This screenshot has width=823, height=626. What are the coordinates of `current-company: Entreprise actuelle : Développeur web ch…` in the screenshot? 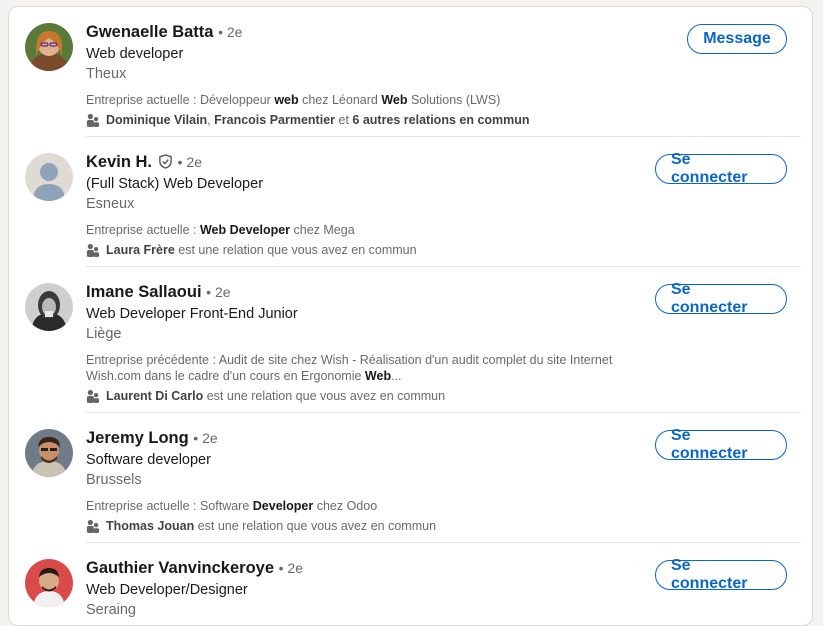 It's located at (293, 100).